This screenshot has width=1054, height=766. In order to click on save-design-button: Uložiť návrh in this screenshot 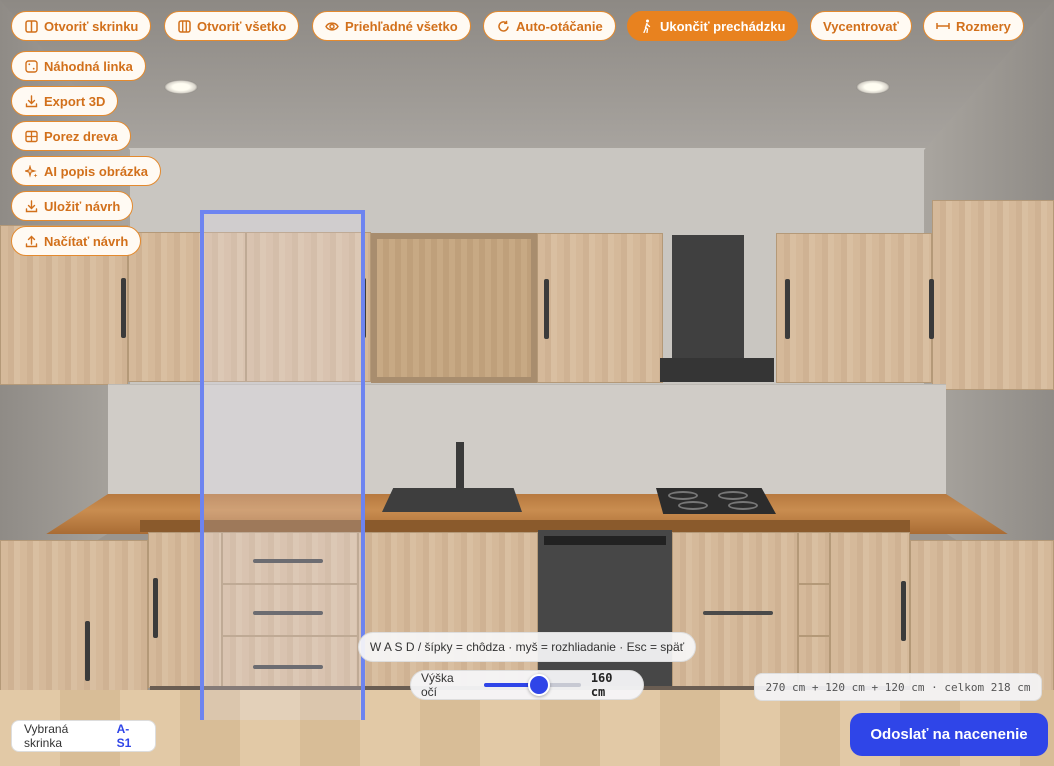, I will do `click(72, 206)`.